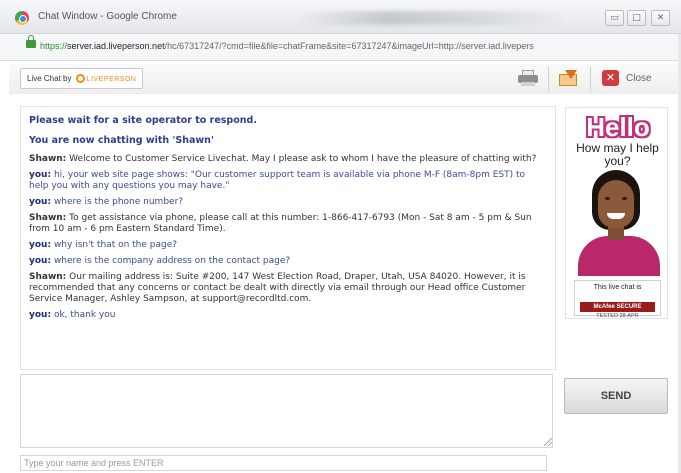 The width and height of the screenshot is (681, 473). I want to click on close-chat-label: Close, so click(639, 78).